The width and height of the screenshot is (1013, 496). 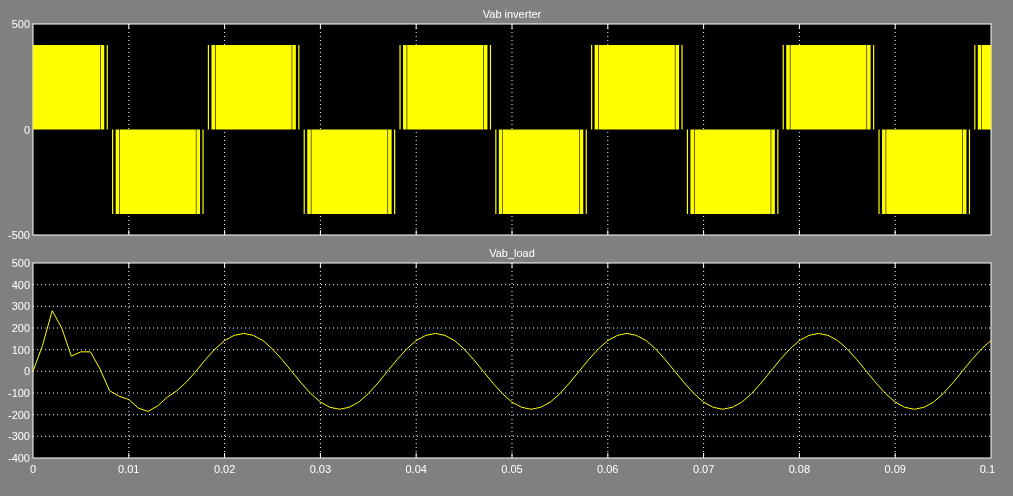 I want to click on axis-tick-label: -100, so click(x=18, y=393).